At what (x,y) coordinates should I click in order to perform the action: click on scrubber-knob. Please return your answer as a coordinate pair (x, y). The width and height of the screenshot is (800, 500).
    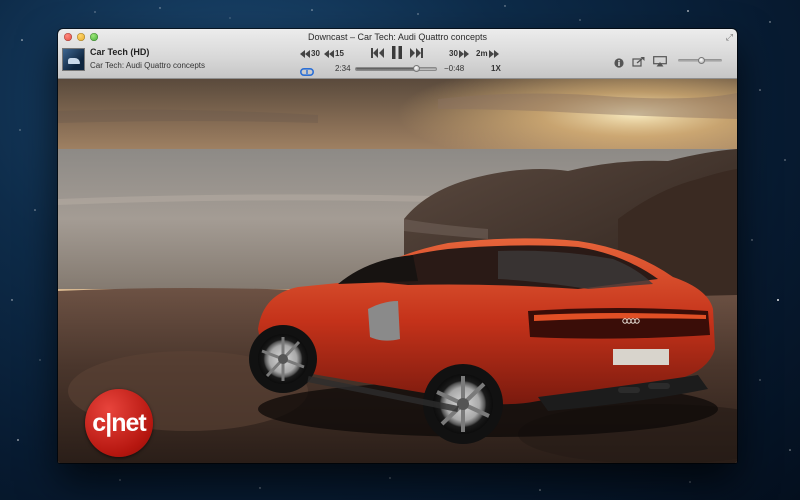
    Looking at the image, I should click on (416, 68).